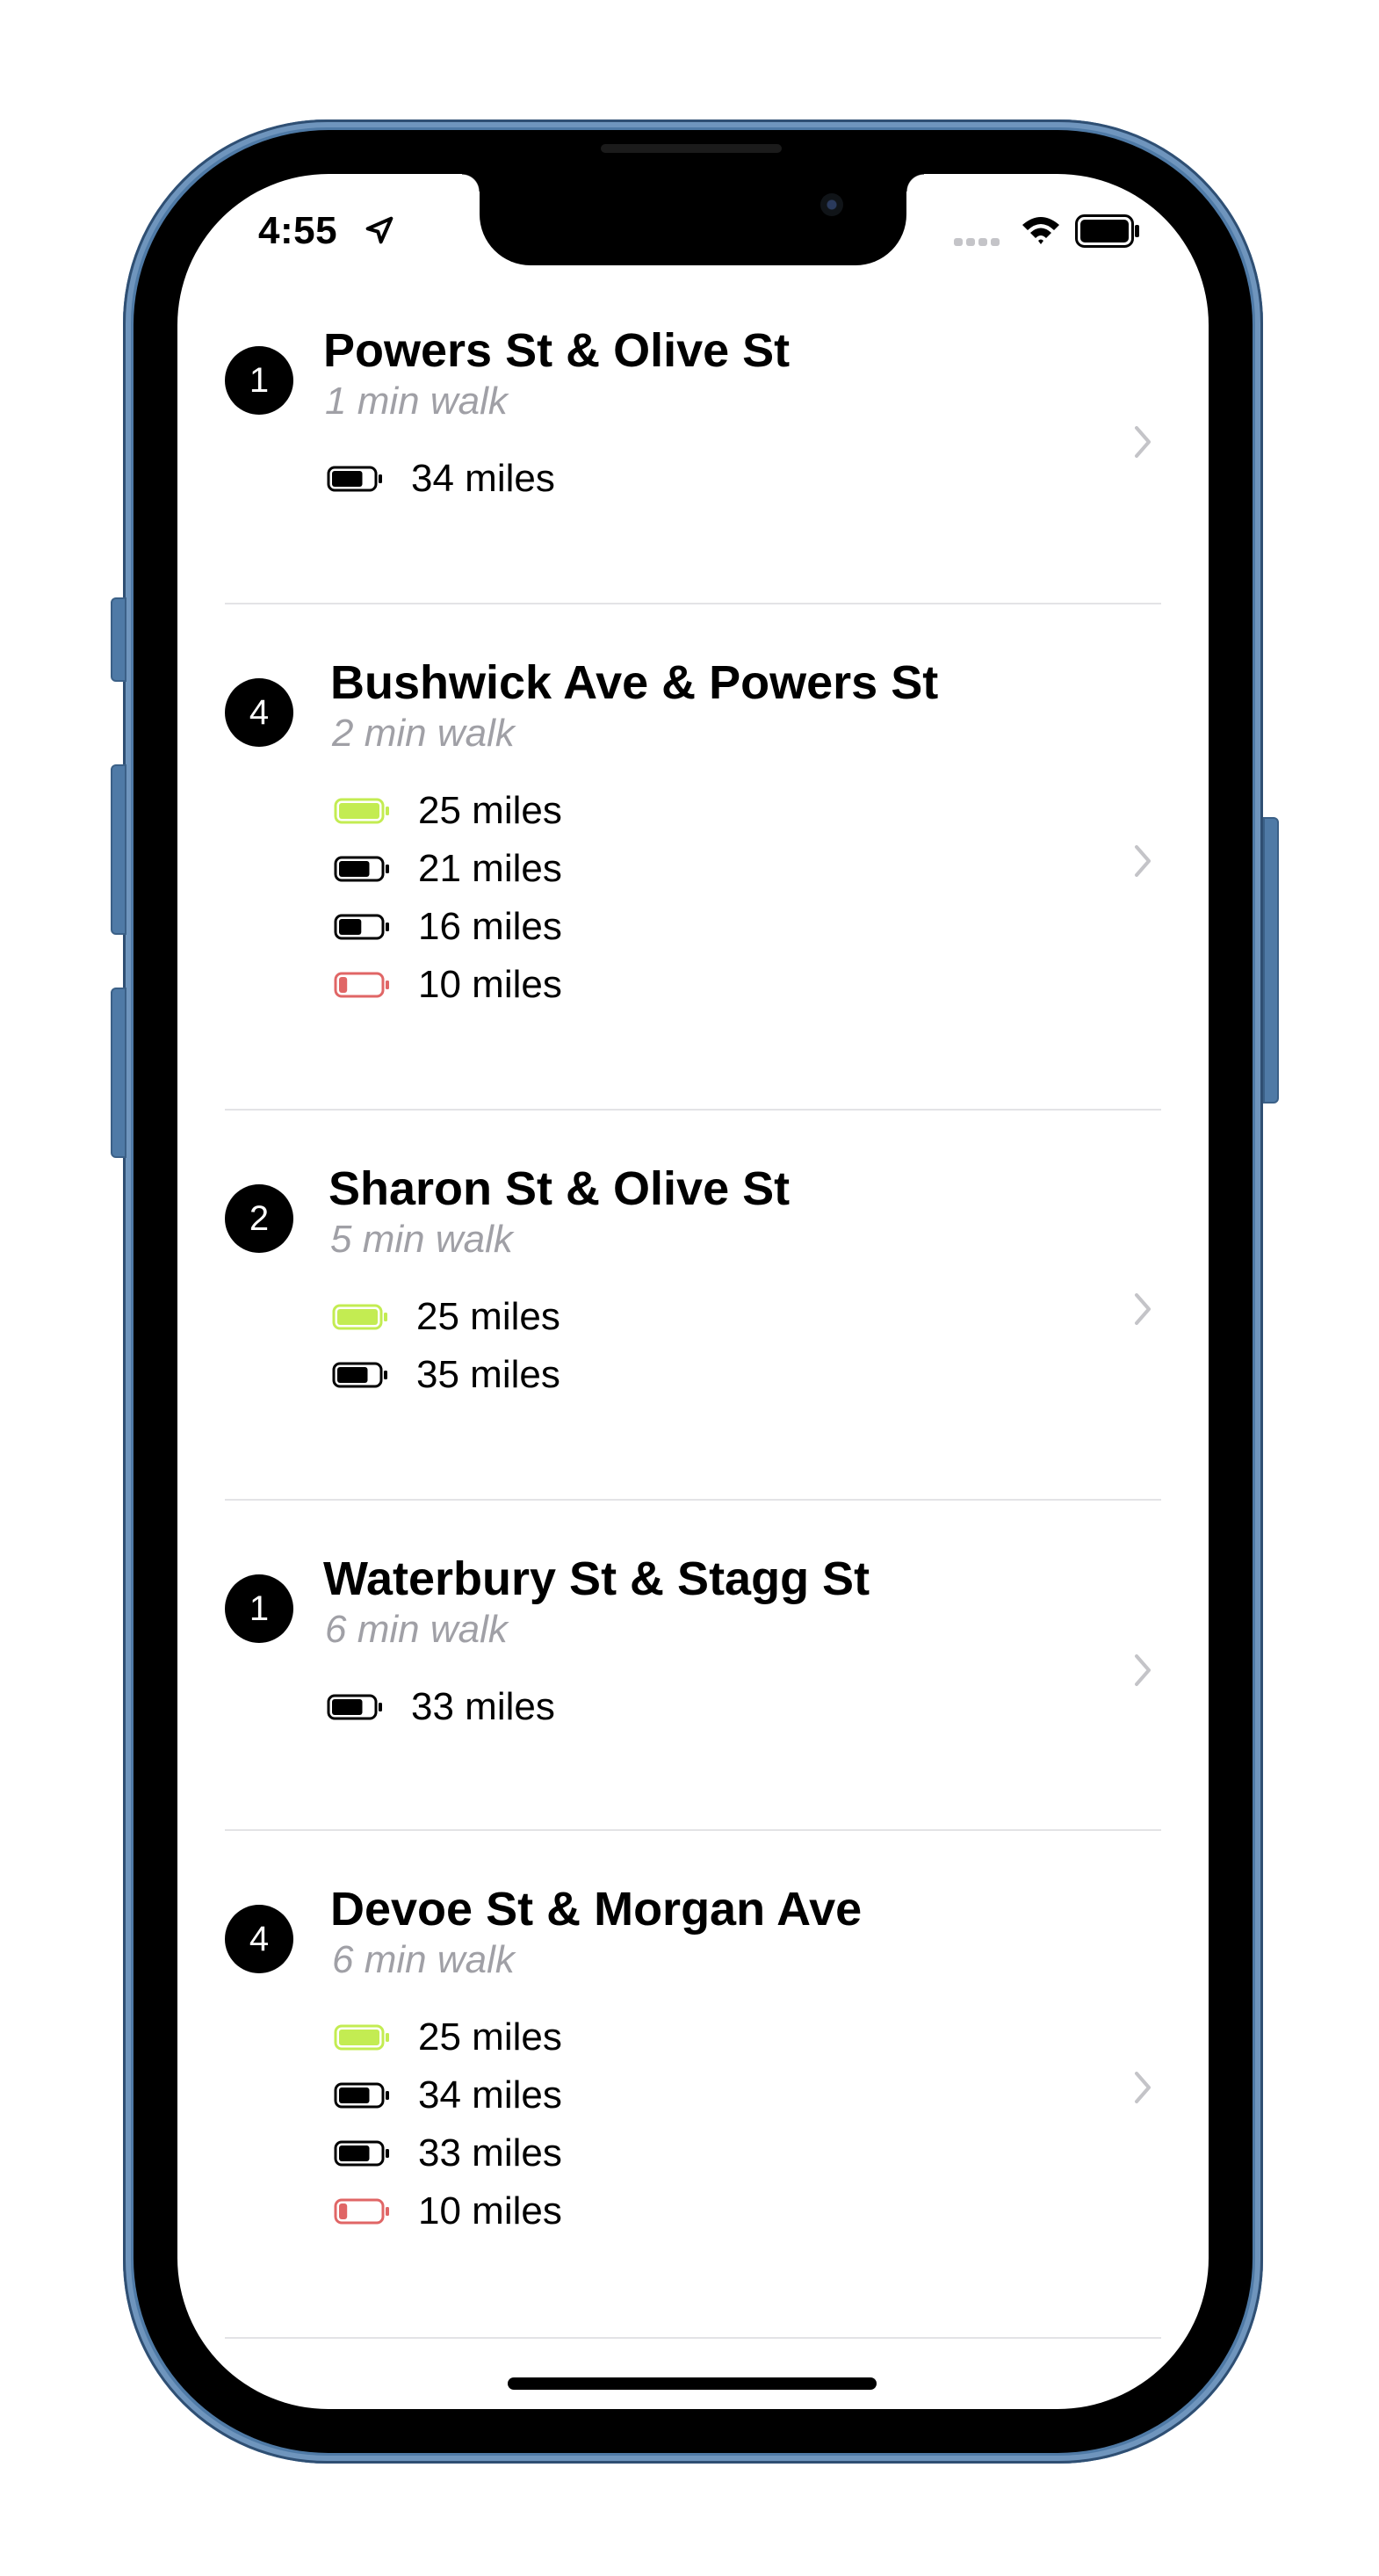 The image size is (1379, 2576). I want to click on bike-item: 35 miles, so click(446, 1375).